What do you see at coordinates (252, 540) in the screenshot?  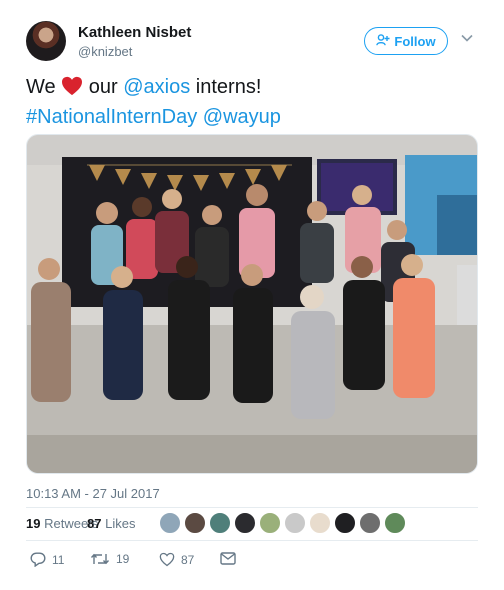 I see `divider-bottom` at bounding box center [252, 540].